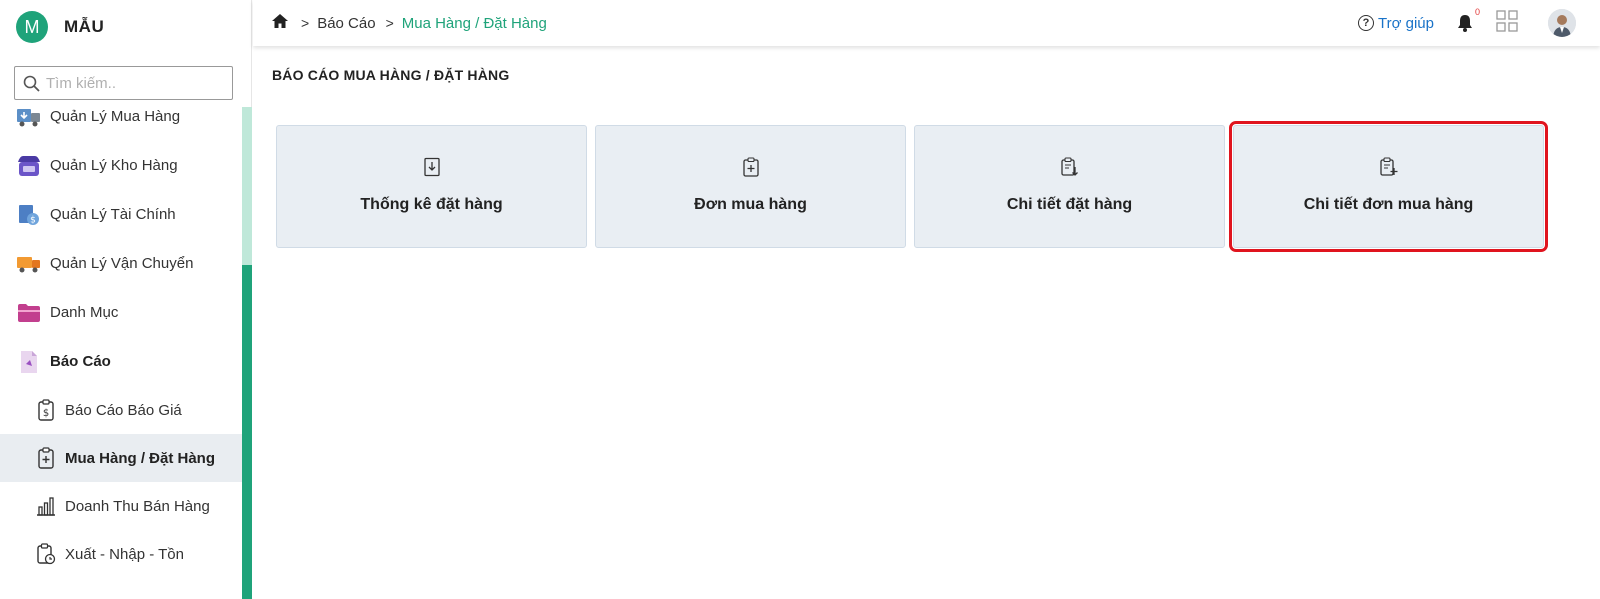 The width and height of the screenshot is (1600, 599). What do you see at coordinates (1069, 186) in the screenshot?
I see `card-order-details: Chi tiết đặt hàng` at bounding box center [1069, 186].